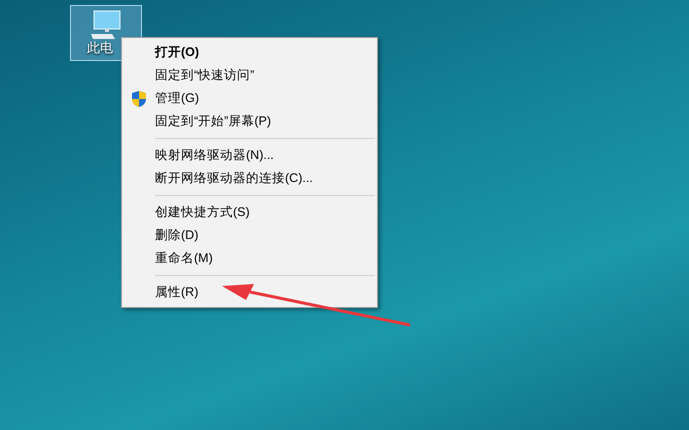  Describe the element at coordinates (106, 25) in the screenshot. I see `computer-icon` at that location.